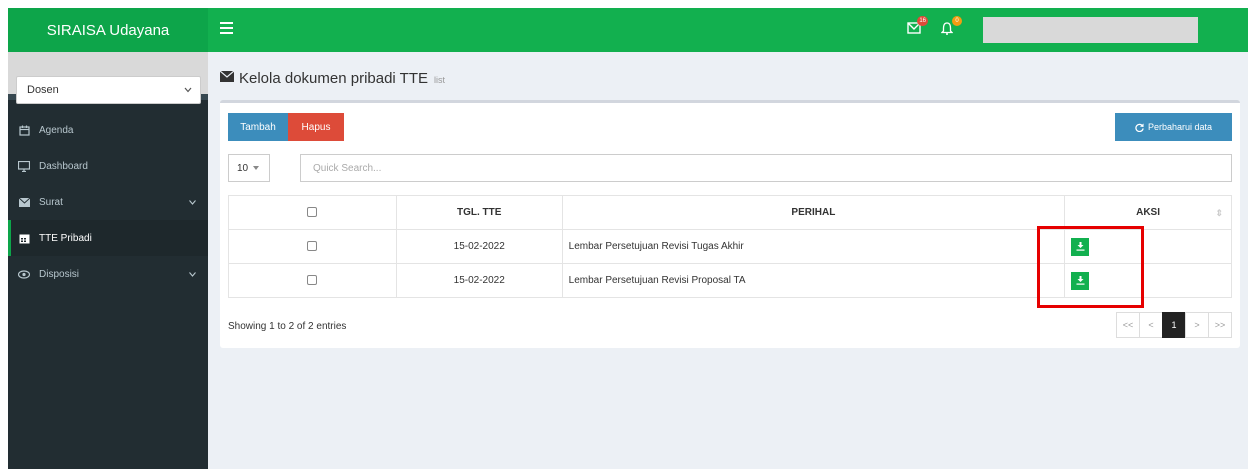 Image resolution: width=1255 pixels, height=469 pixels. What do you see at coordinates (258, 127) in the screenshot?
I see `add-button: Tambah` at bounding box center [258, 127].